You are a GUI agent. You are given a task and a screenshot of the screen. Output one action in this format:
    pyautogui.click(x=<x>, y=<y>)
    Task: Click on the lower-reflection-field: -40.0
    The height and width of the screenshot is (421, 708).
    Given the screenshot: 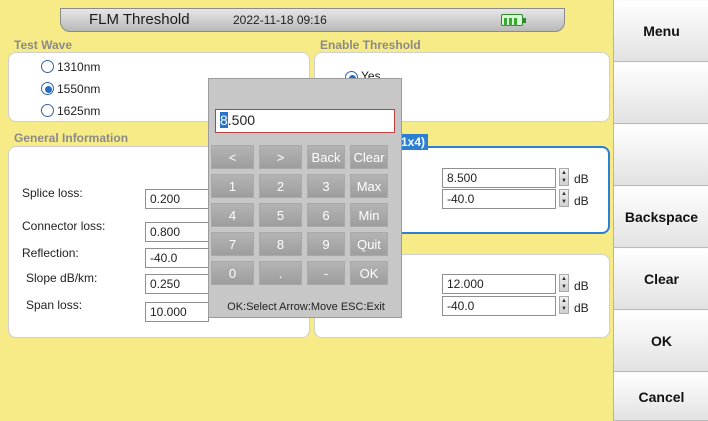 What is the action you would take?
    pyautogui.click(x=499, y=306)
    